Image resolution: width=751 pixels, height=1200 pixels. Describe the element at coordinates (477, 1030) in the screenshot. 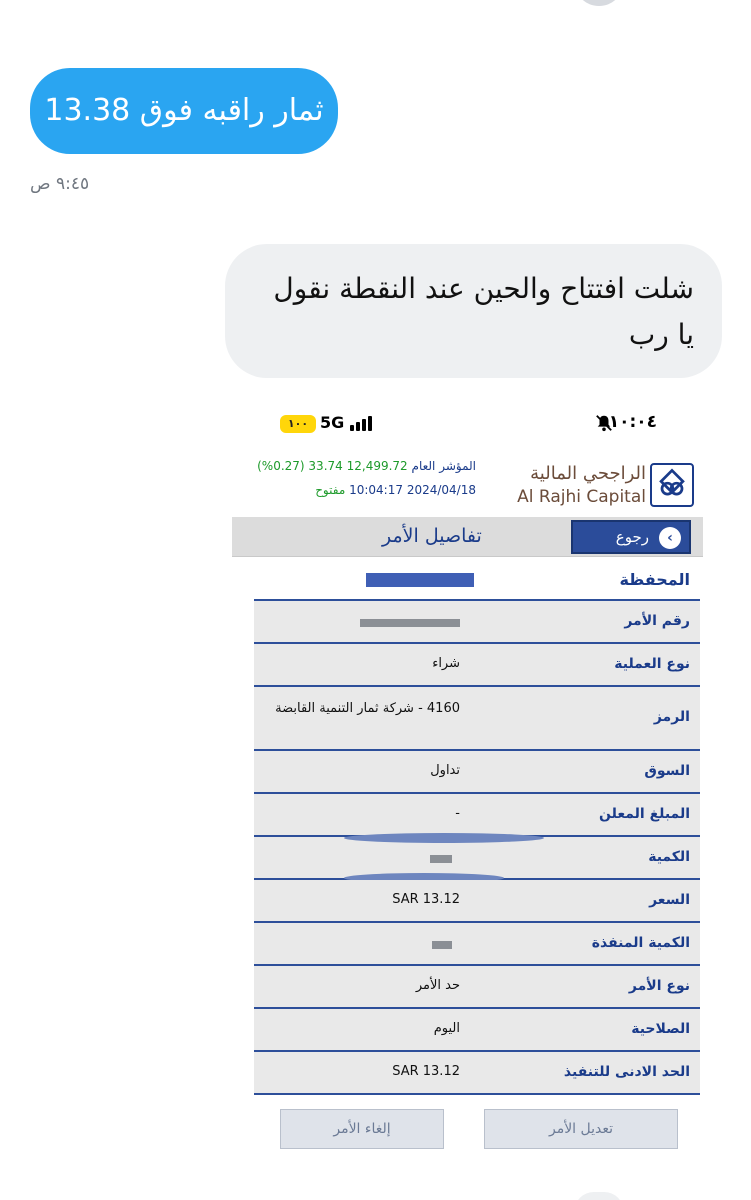

I see `detail-row-validity: الصلاحية اليوم` at that location.